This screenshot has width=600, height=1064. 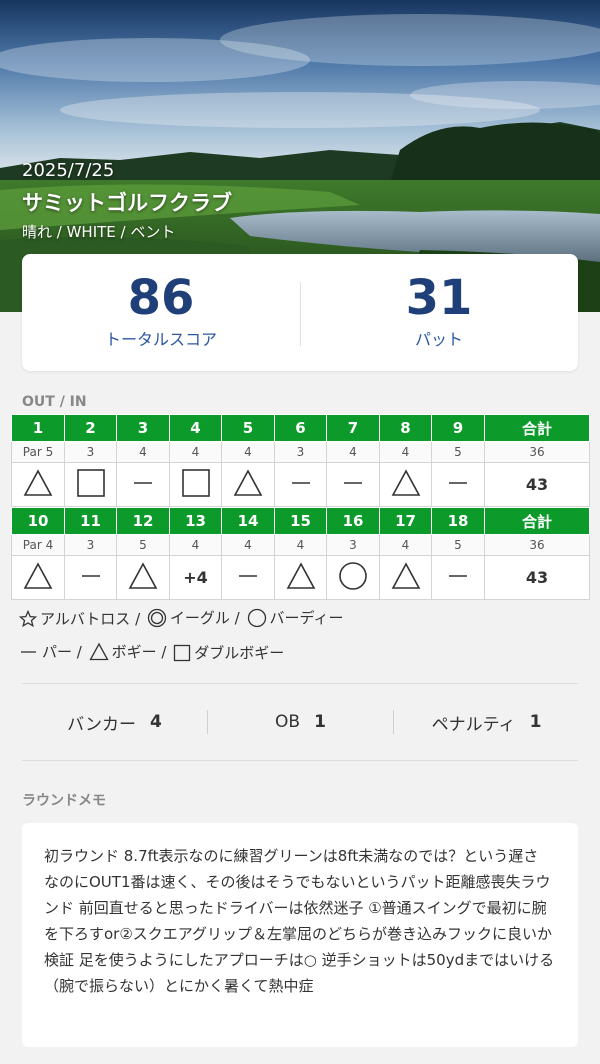 What do you see at coordinates (288, 722) in the screenshot?
I see `ob-label: OB` at bounding box center [288, 722].